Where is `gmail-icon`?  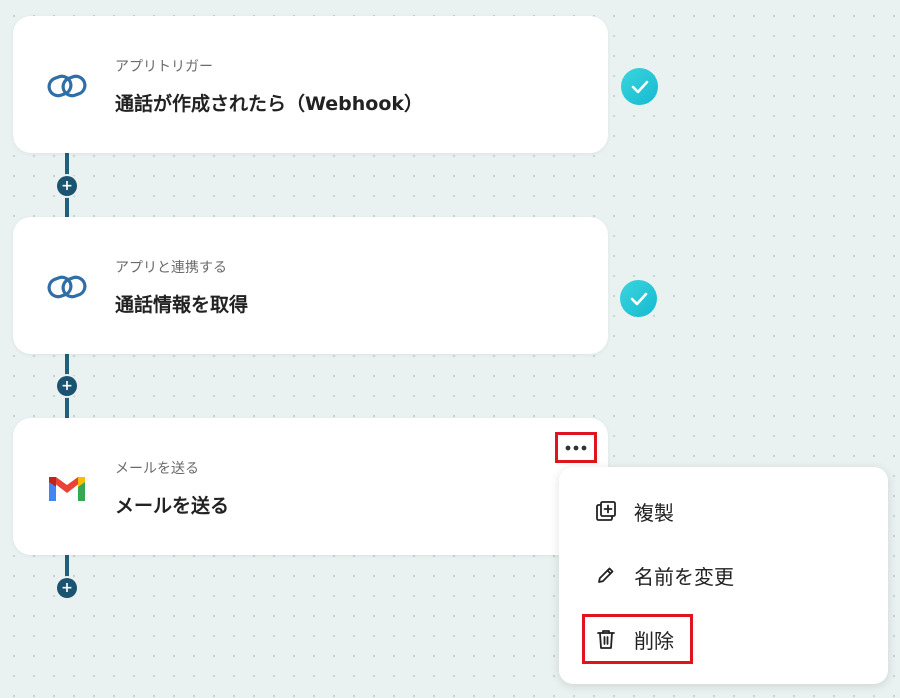
gmail-icon is located at coordinates (67, 488).